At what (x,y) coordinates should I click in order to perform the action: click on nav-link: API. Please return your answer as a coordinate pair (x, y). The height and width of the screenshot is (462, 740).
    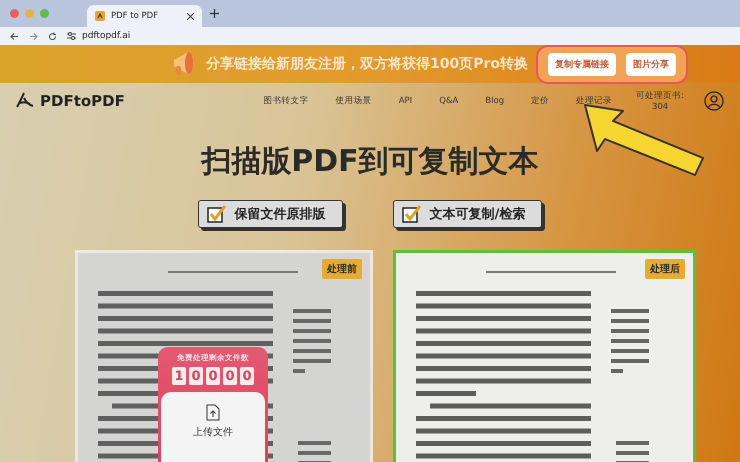
    Looking at the image, I should click on (405, 101).